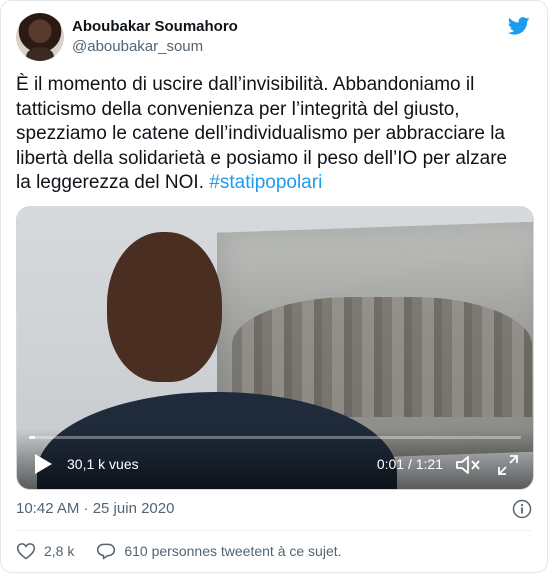 Image resolution: width=548 pixels, height=573 pixels. I want to click on reply-bubble-icon, so click(106, 551).